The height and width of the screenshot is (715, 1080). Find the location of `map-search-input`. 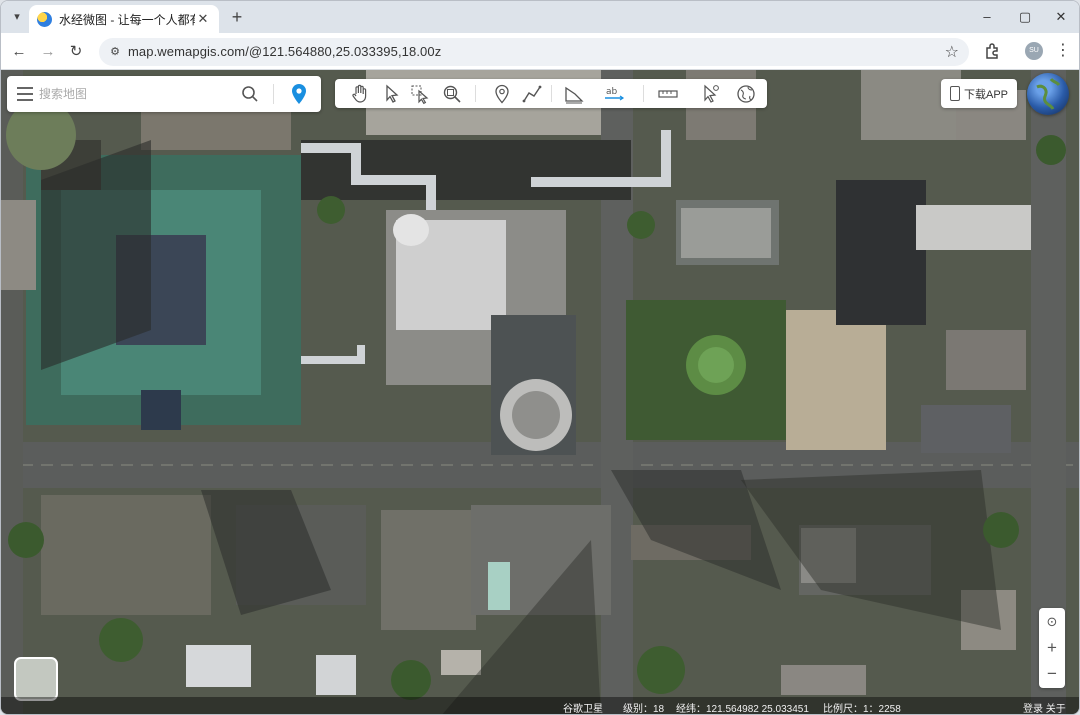

map-search-input is located at coordinates (134, 94).